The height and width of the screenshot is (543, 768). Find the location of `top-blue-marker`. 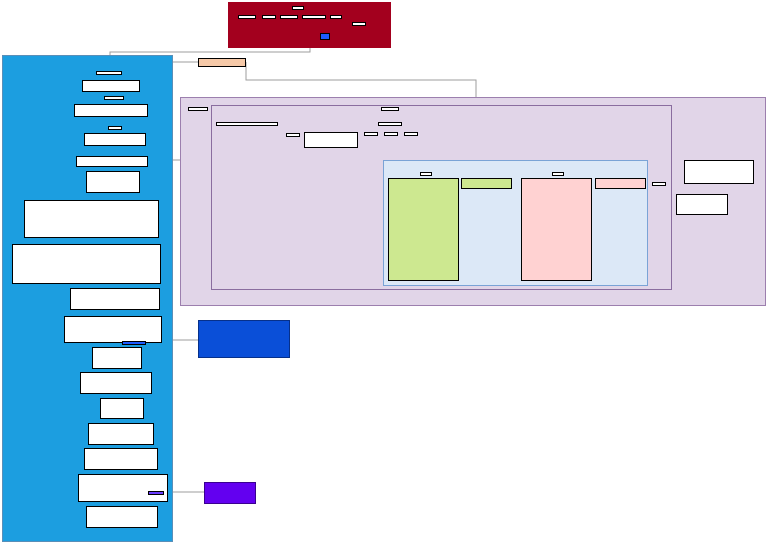

top-blue-marker is located at coordinates (325, 36).